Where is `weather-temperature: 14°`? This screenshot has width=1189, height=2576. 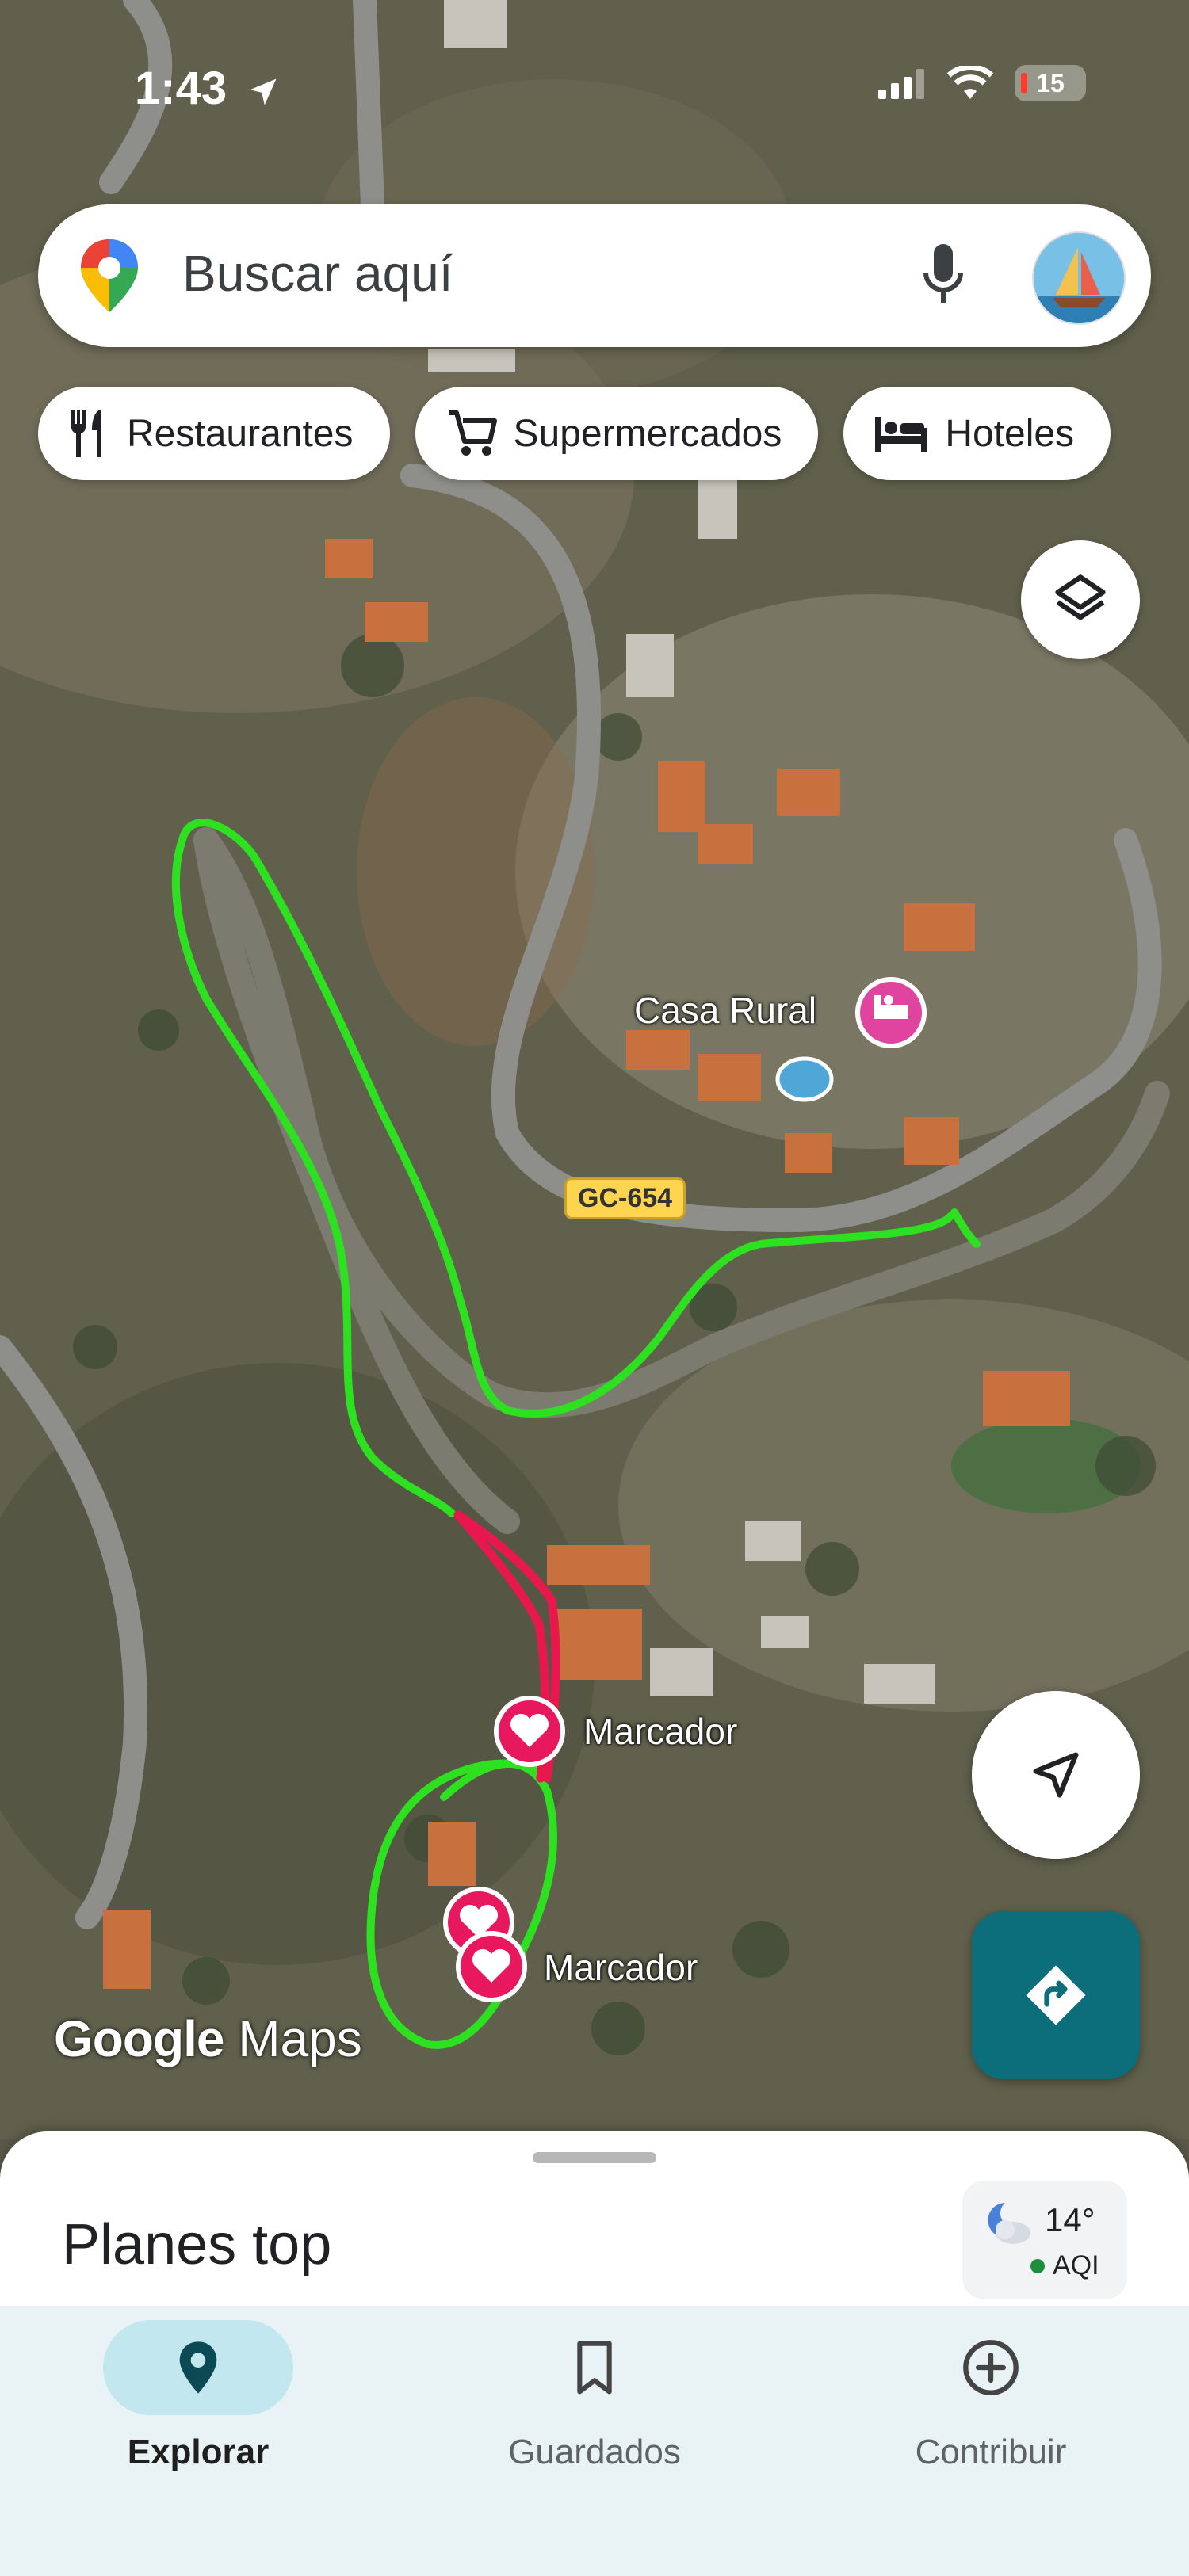 weather-temperature: 14° is located at coordinates (1070, 2219).